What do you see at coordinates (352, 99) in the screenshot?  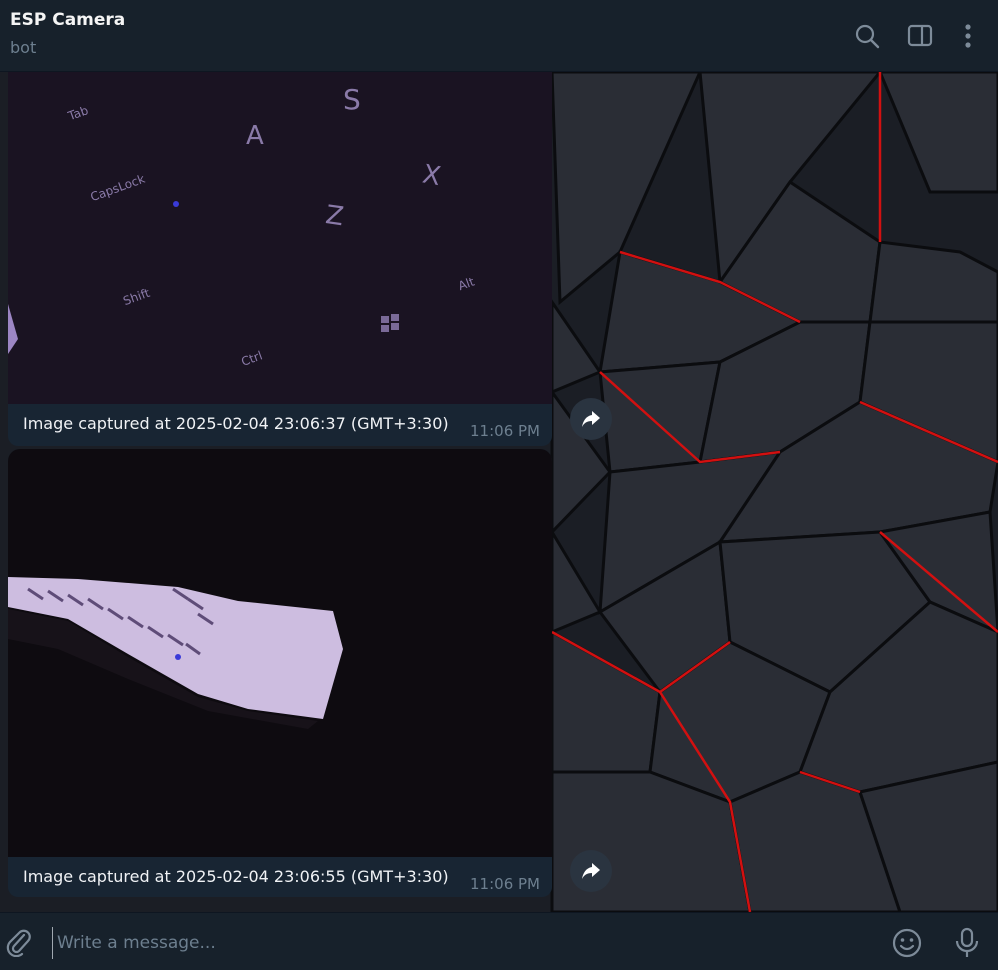 I see `svg-text: S` at bounding box center [352, 99].